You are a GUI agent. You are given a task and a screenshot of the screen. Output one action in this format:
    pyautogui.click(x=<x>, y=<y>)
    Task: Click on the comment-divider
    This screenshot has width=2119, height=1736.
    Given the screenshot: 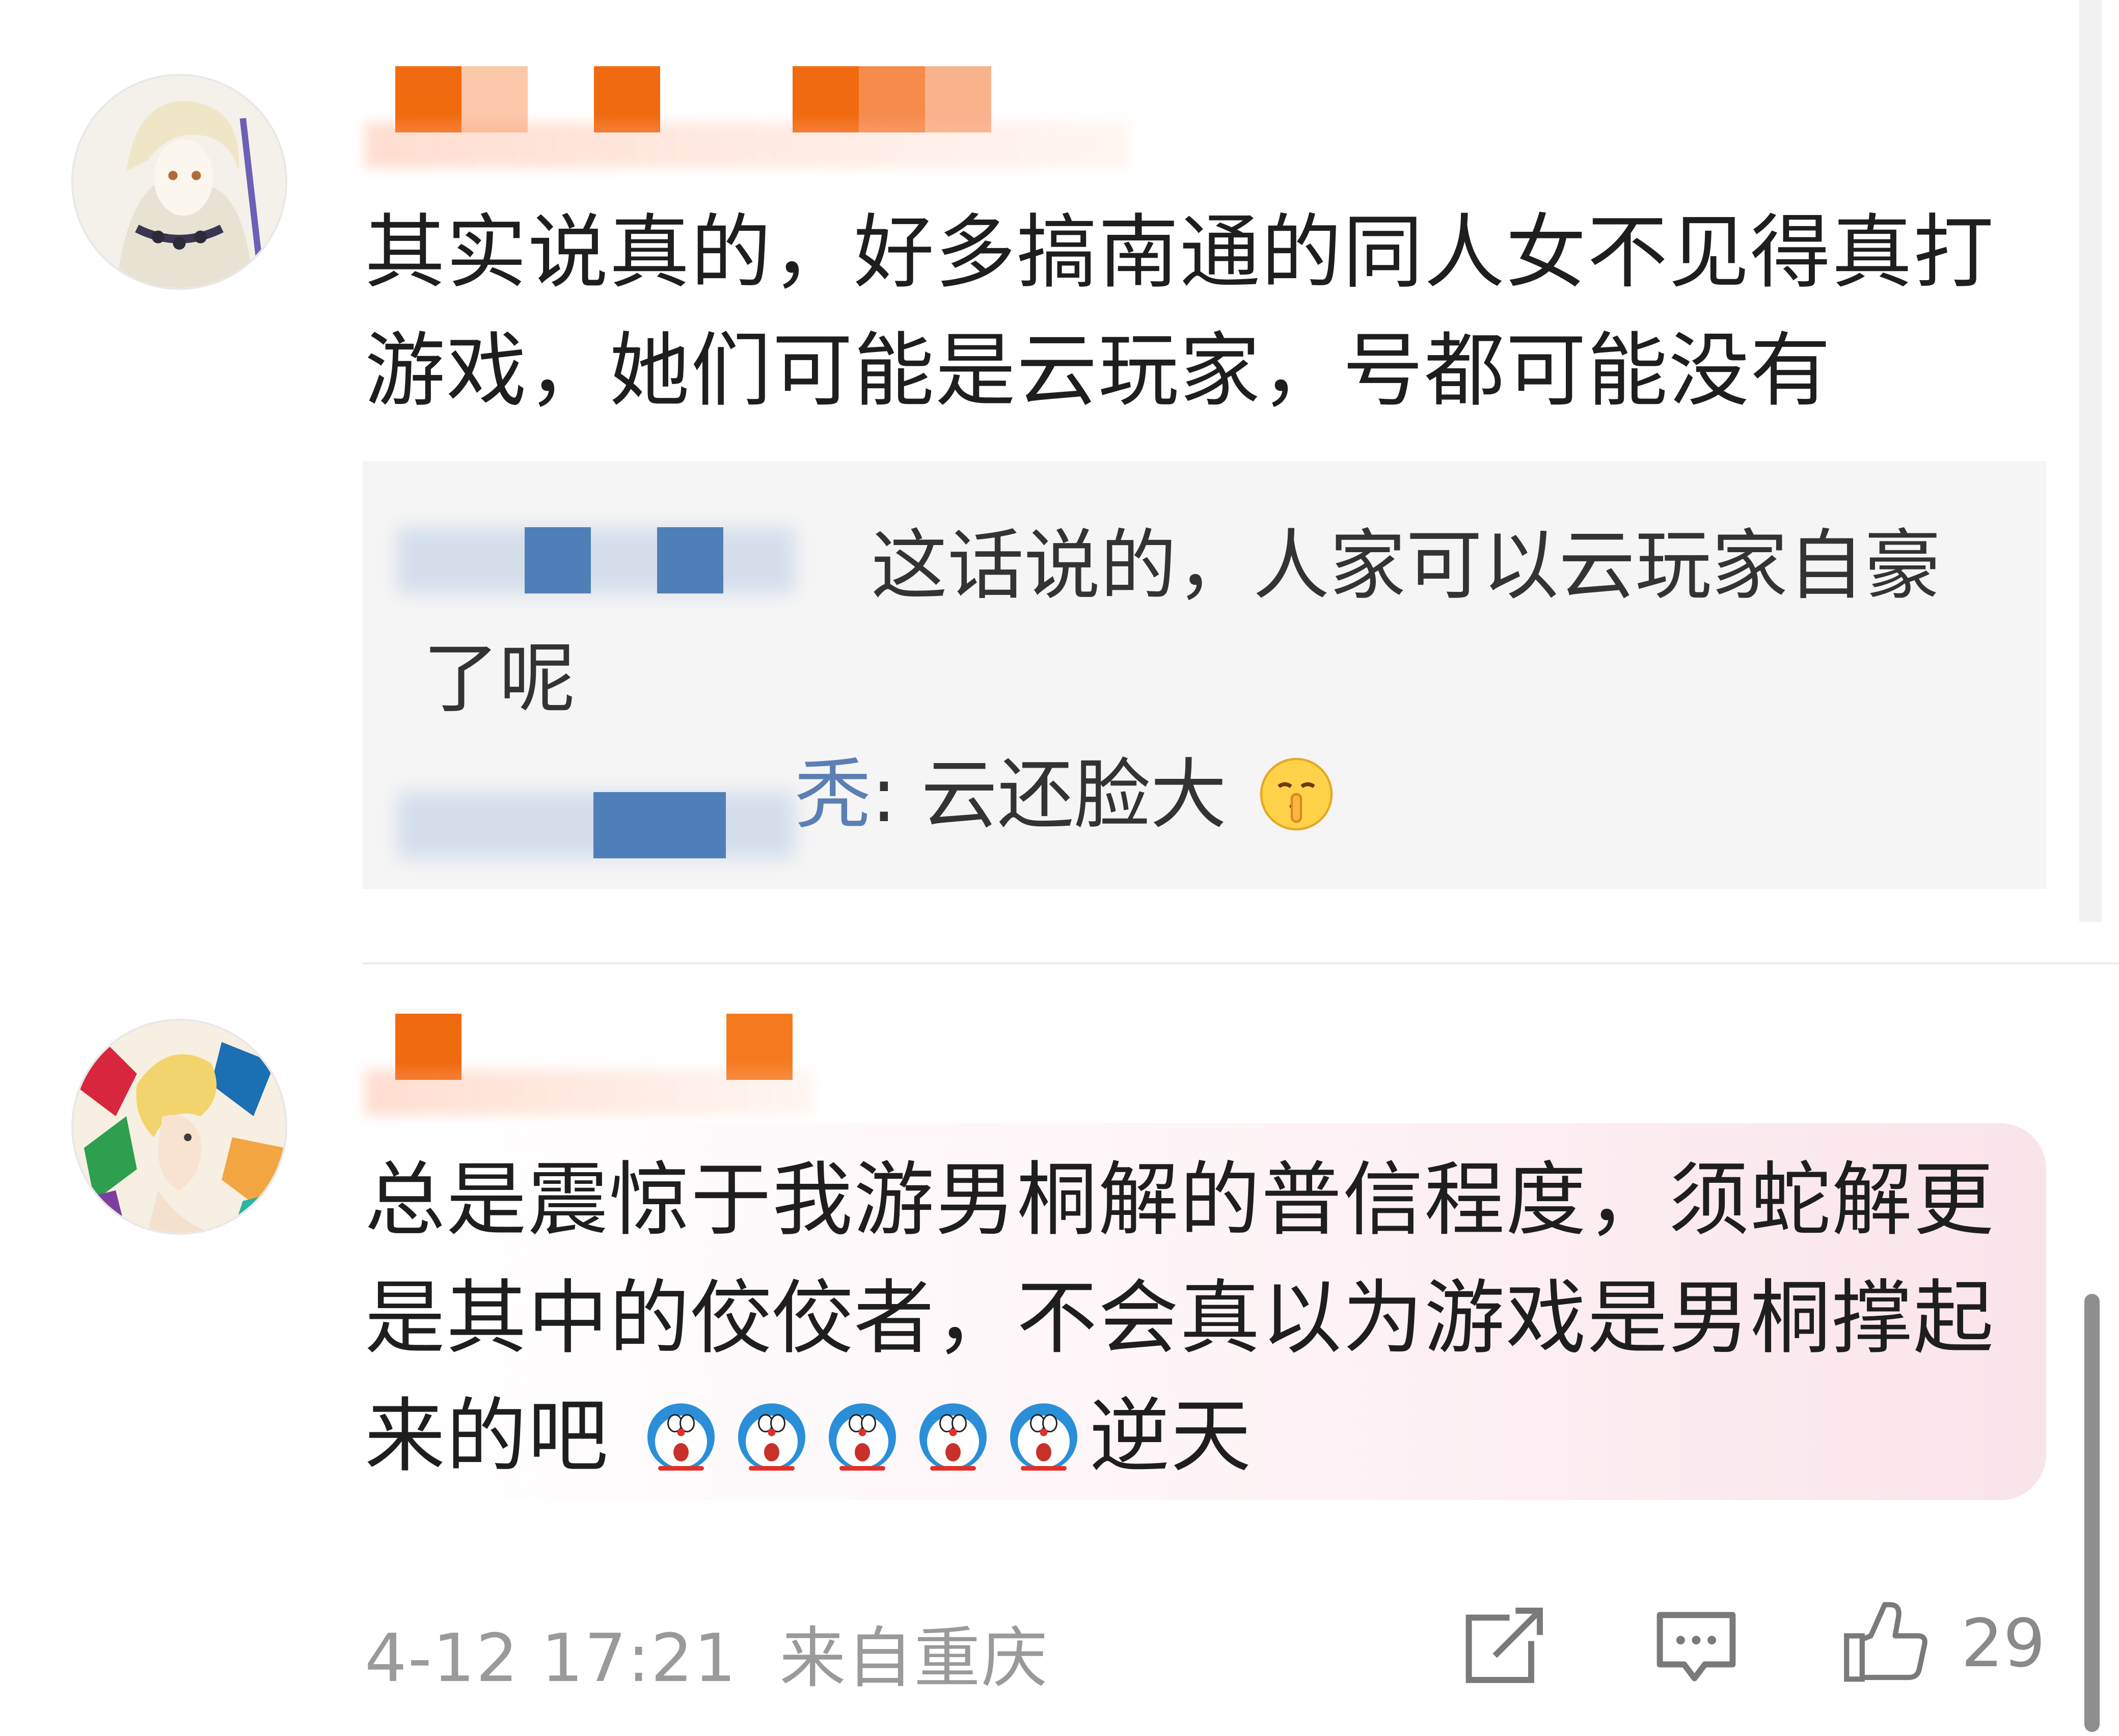 What is the action you would take?
    pyautogui.click(x=1241, y=963)
    